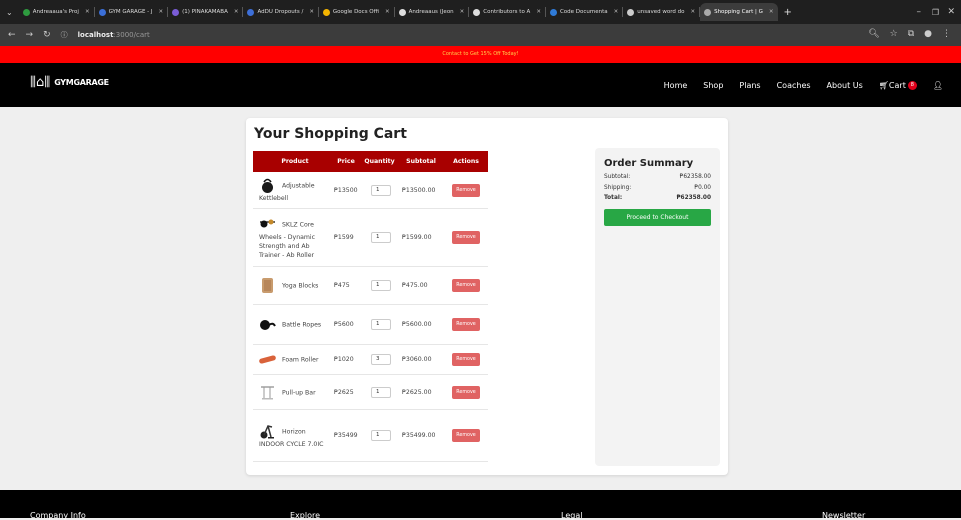 The height and width of the screenshot is (520, 961). What do you see at coordinates (9, 12) in the screenshot?
I see `tab-list-icon: ⌄` at bounding box center [9, 12].